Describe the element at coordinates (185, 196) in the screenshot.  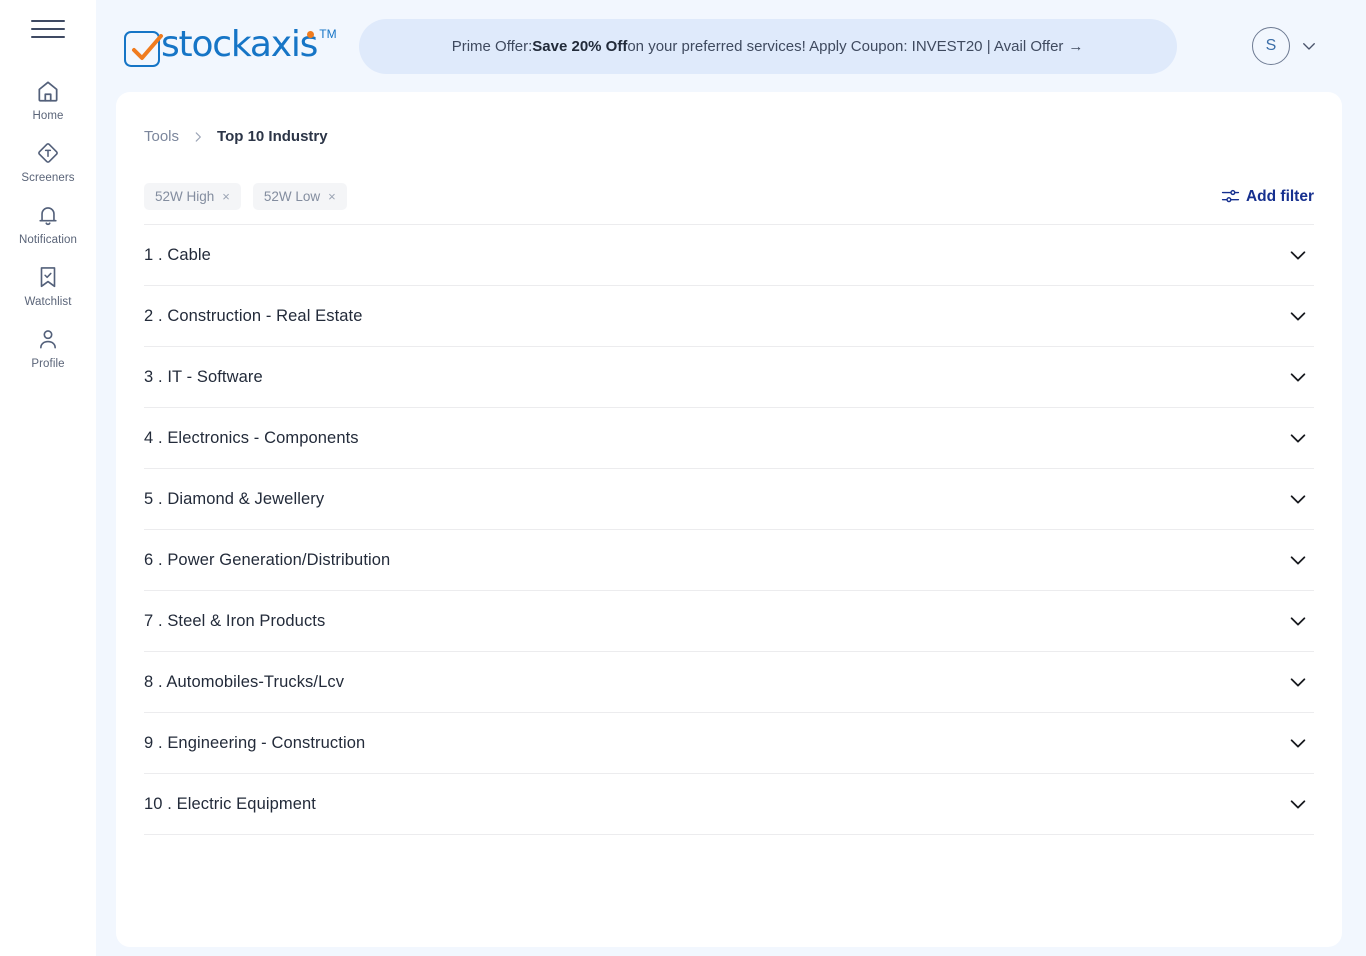
I see `filter-chip-label: 52W High` at that location.